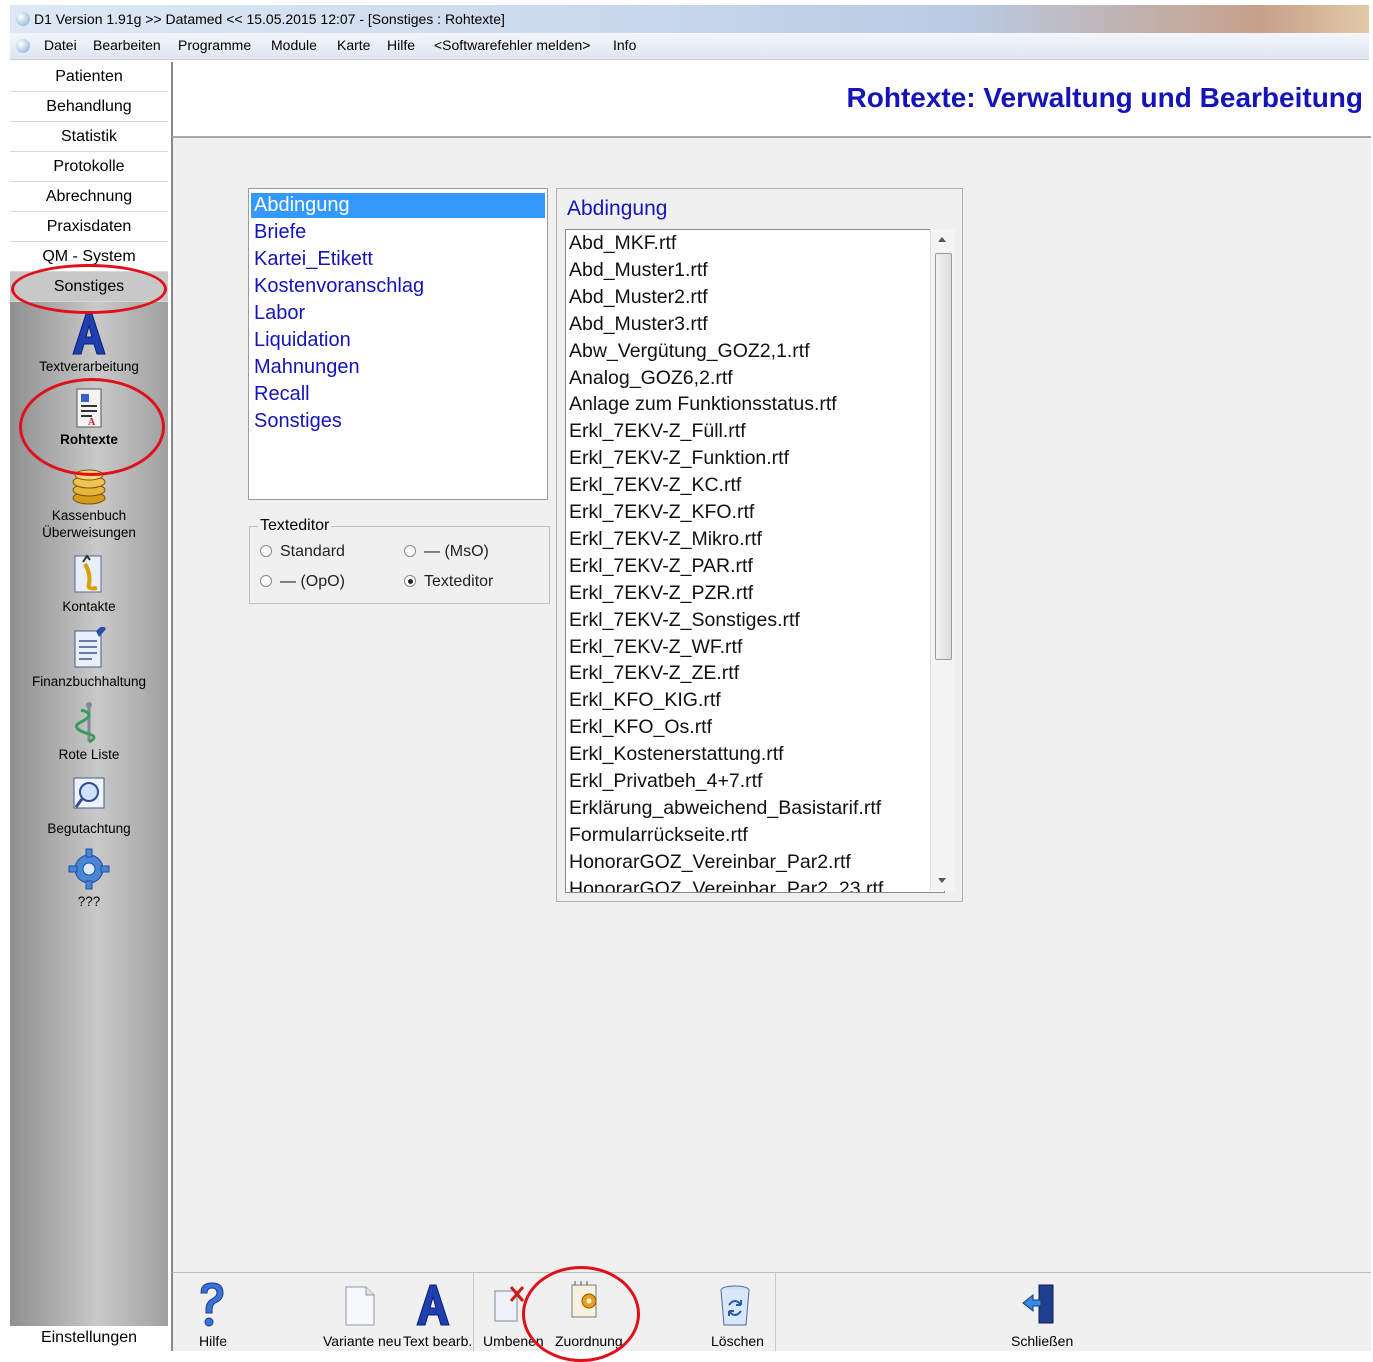 The width and height of the screenshot is (1373, 1362). What do you see at coordinates (943, 456) in the screenshot?
I see `scroll-thumb` at bounding box center [943, 456].